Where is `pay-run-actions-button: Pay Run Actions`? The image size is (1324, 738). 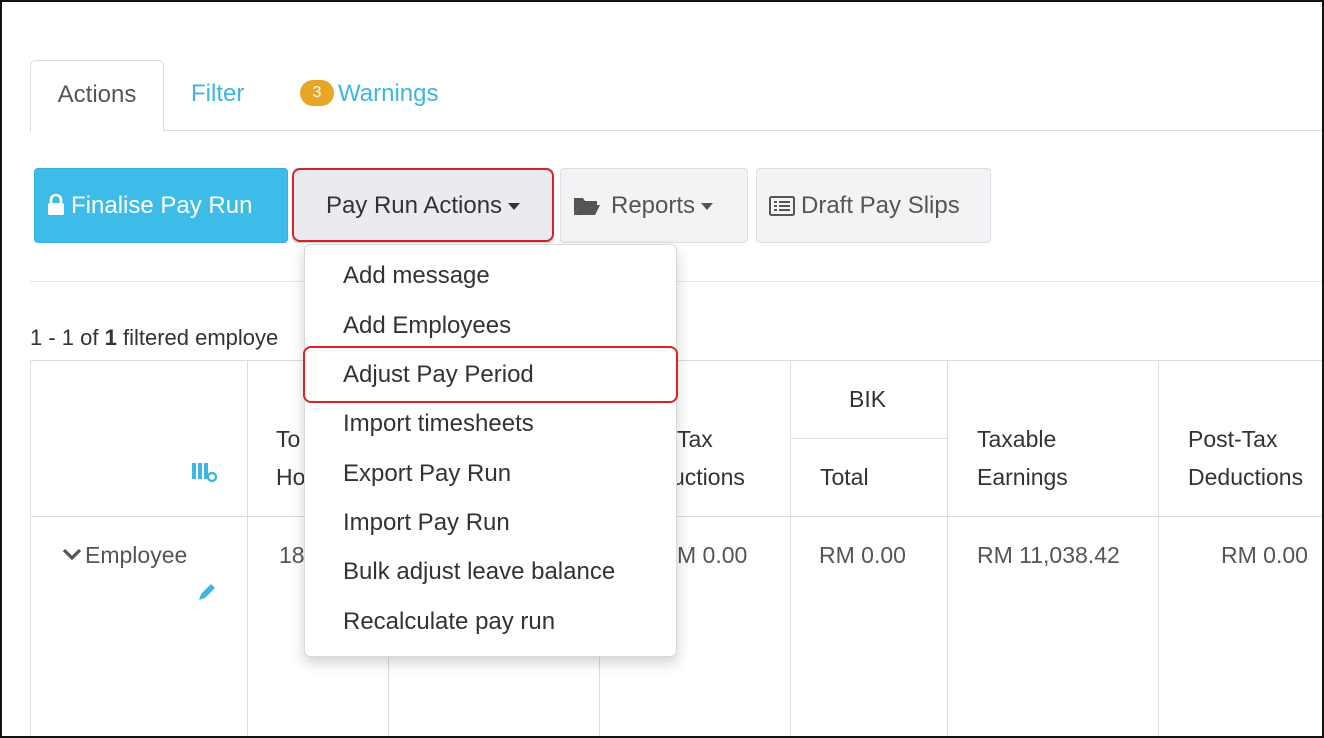
pay-run-actions-button: Pay Run Actions is located at coordinates (423, 205).